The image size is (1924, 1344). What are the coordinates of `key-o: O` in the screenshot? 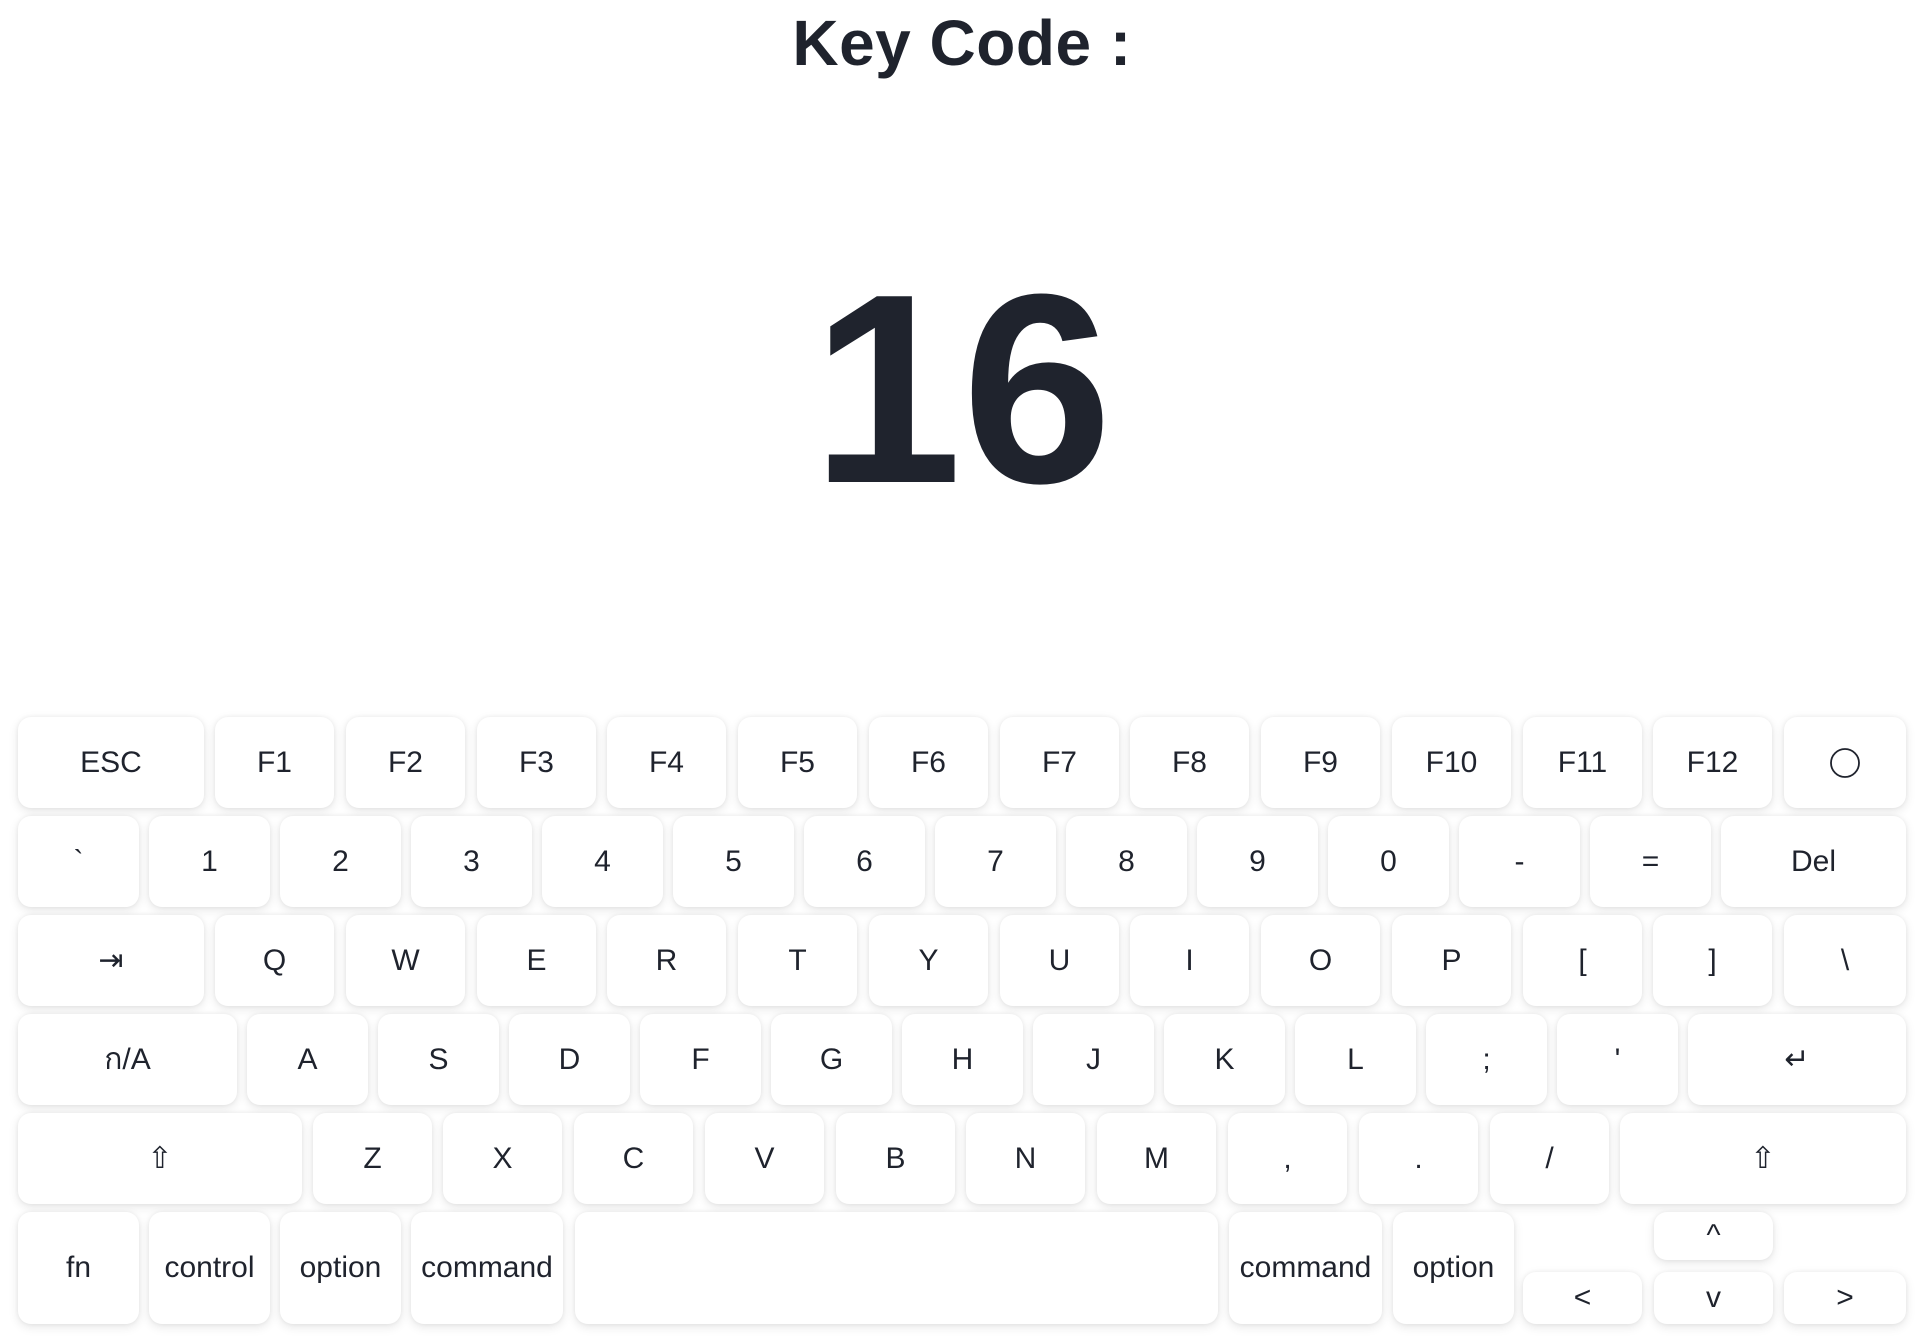 It's located at (1320, 960).